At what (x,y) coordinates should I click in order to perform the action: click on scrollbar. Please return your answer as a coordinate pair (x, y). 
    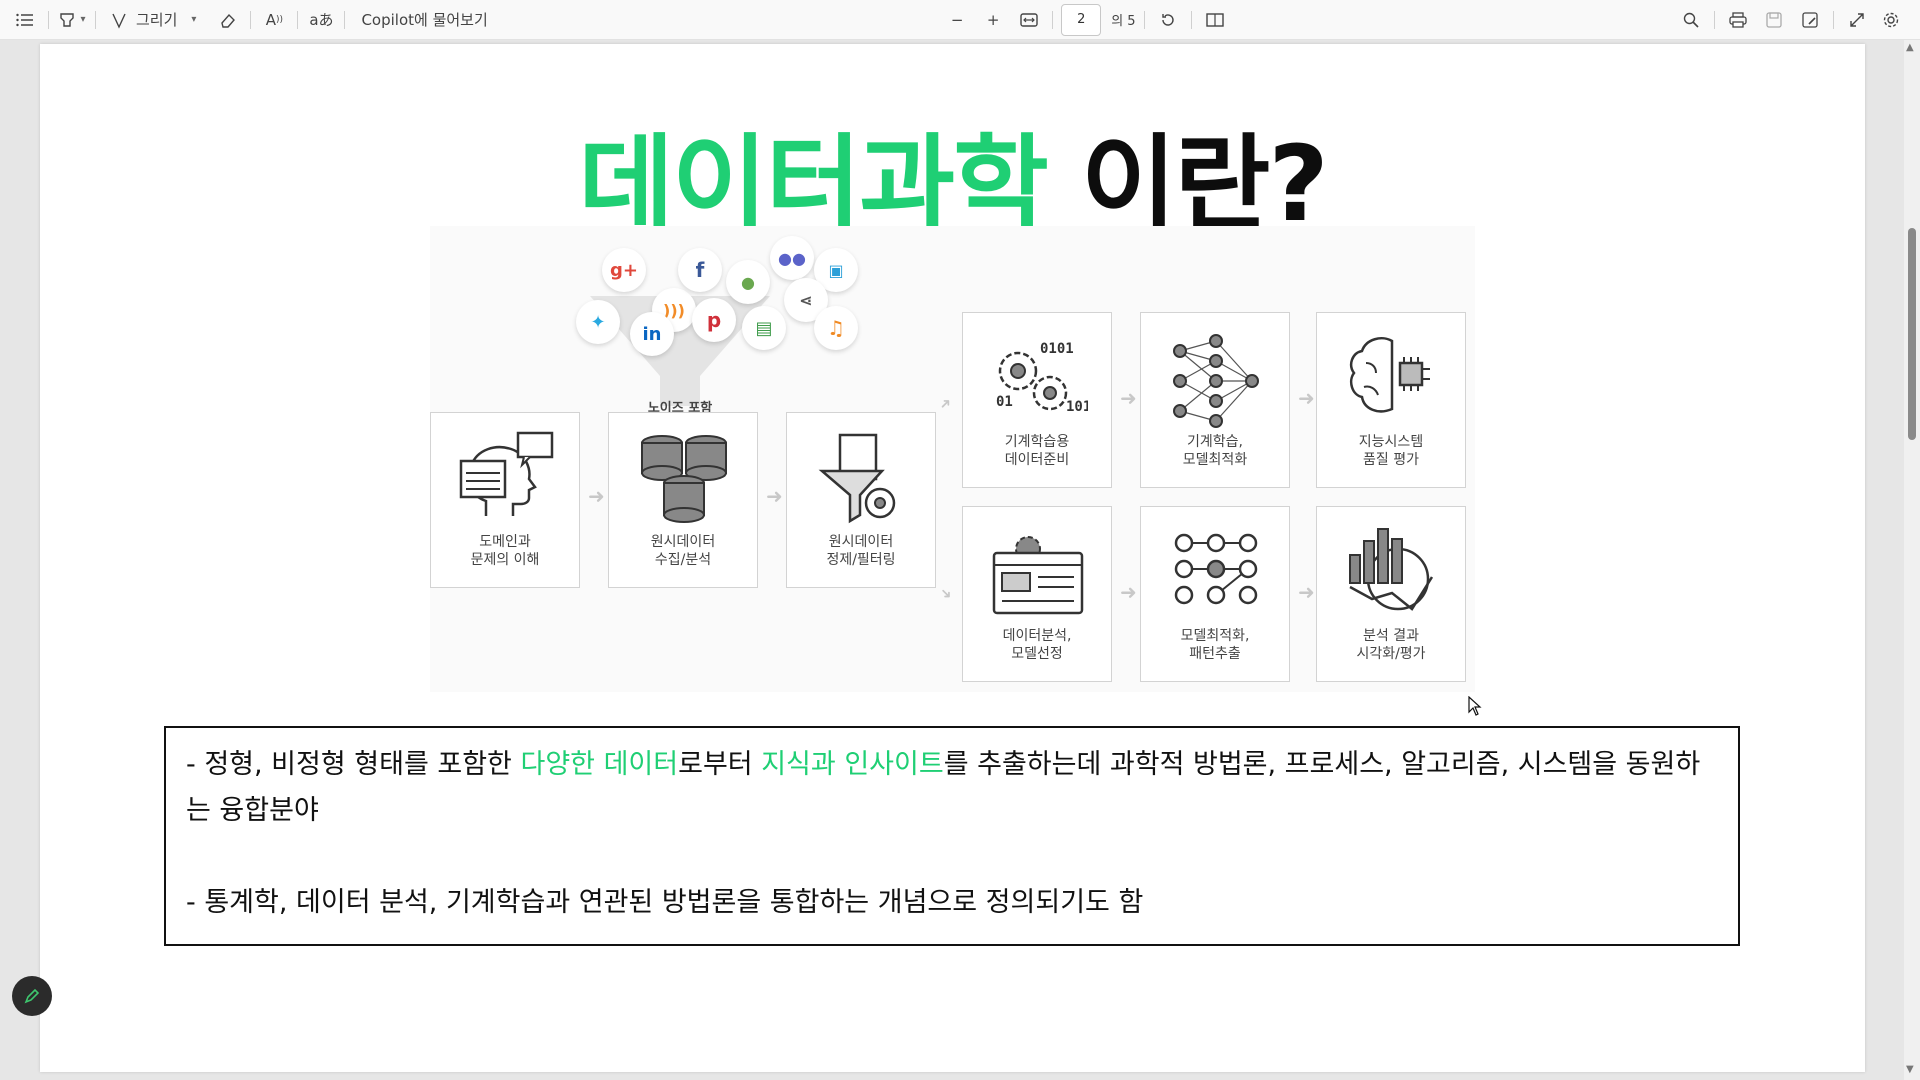
    Looking at the image, I should click on (1912, 560).